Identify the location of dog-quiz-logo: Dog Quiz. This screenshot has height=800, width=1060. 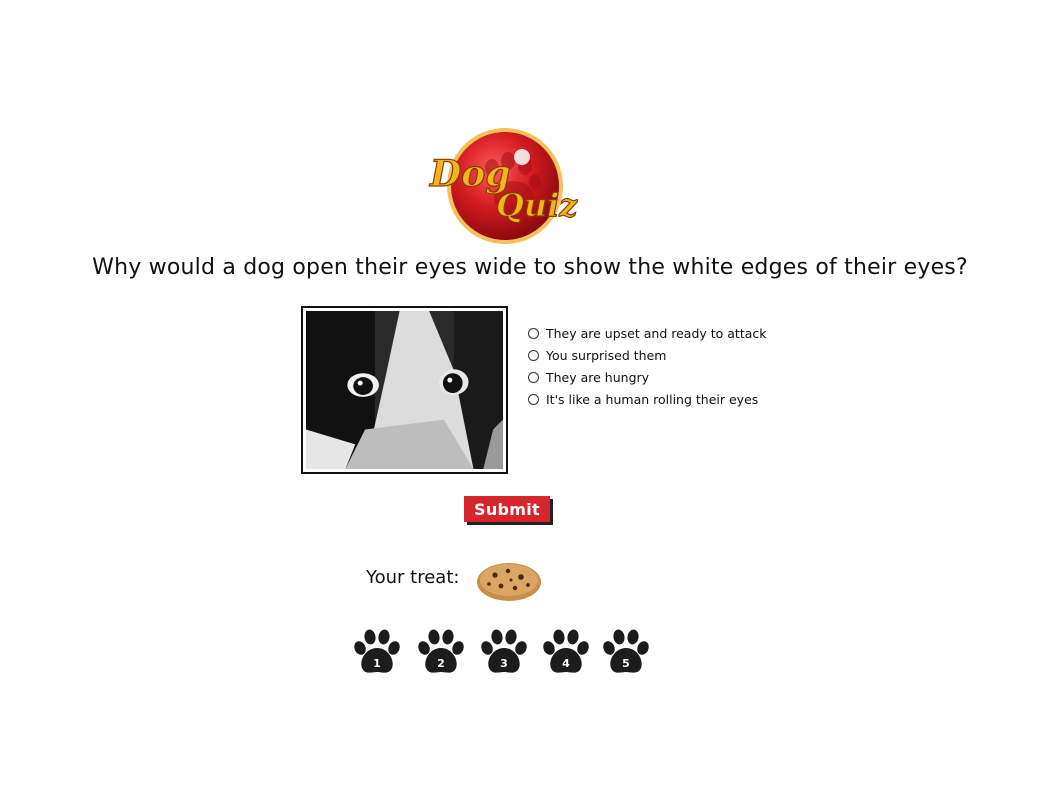
(503, 186).